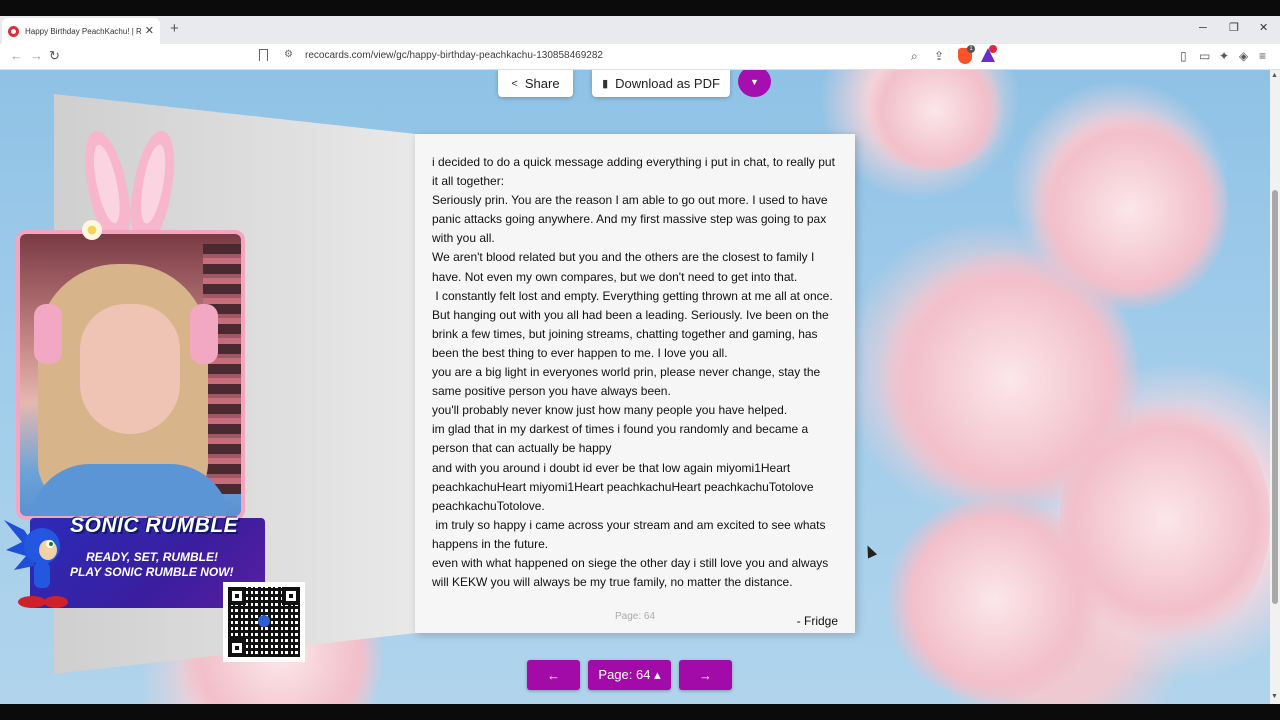  Describe the element at coordinates (542, 83) in the screenshot. I see `share-label: Share` at that location.